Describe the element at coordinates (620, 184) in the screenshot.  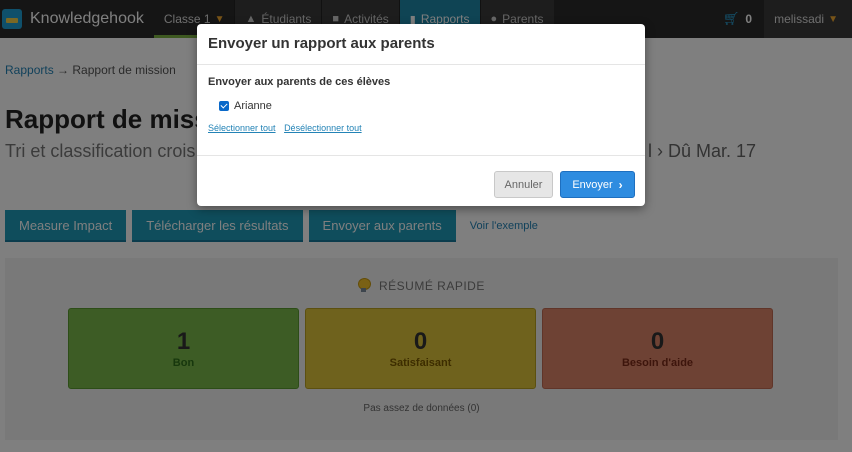
I see `chevron-right-icon: ›` at that location.